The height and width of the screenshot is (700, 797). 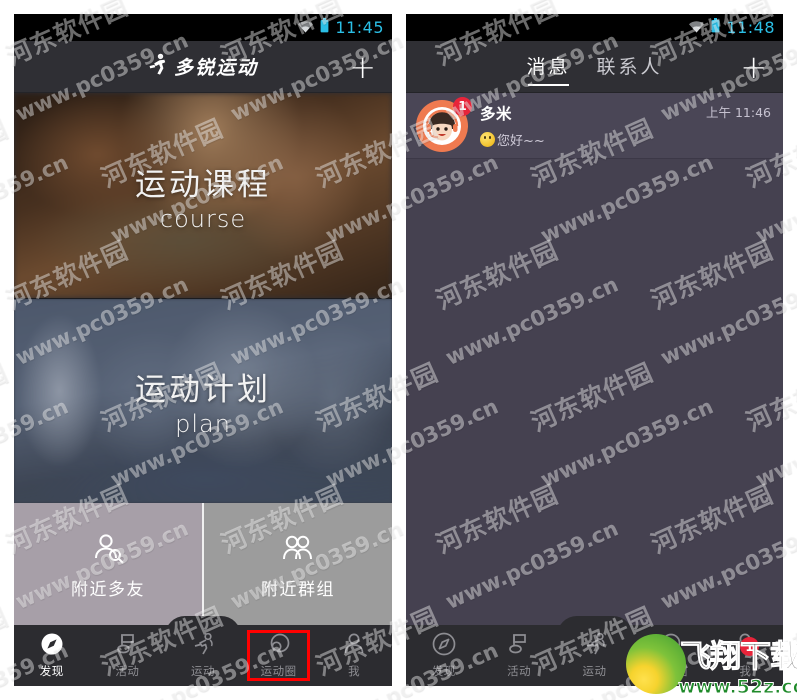 I want to click on message-preview-text: 您好~~, so click(x=521, y=141).